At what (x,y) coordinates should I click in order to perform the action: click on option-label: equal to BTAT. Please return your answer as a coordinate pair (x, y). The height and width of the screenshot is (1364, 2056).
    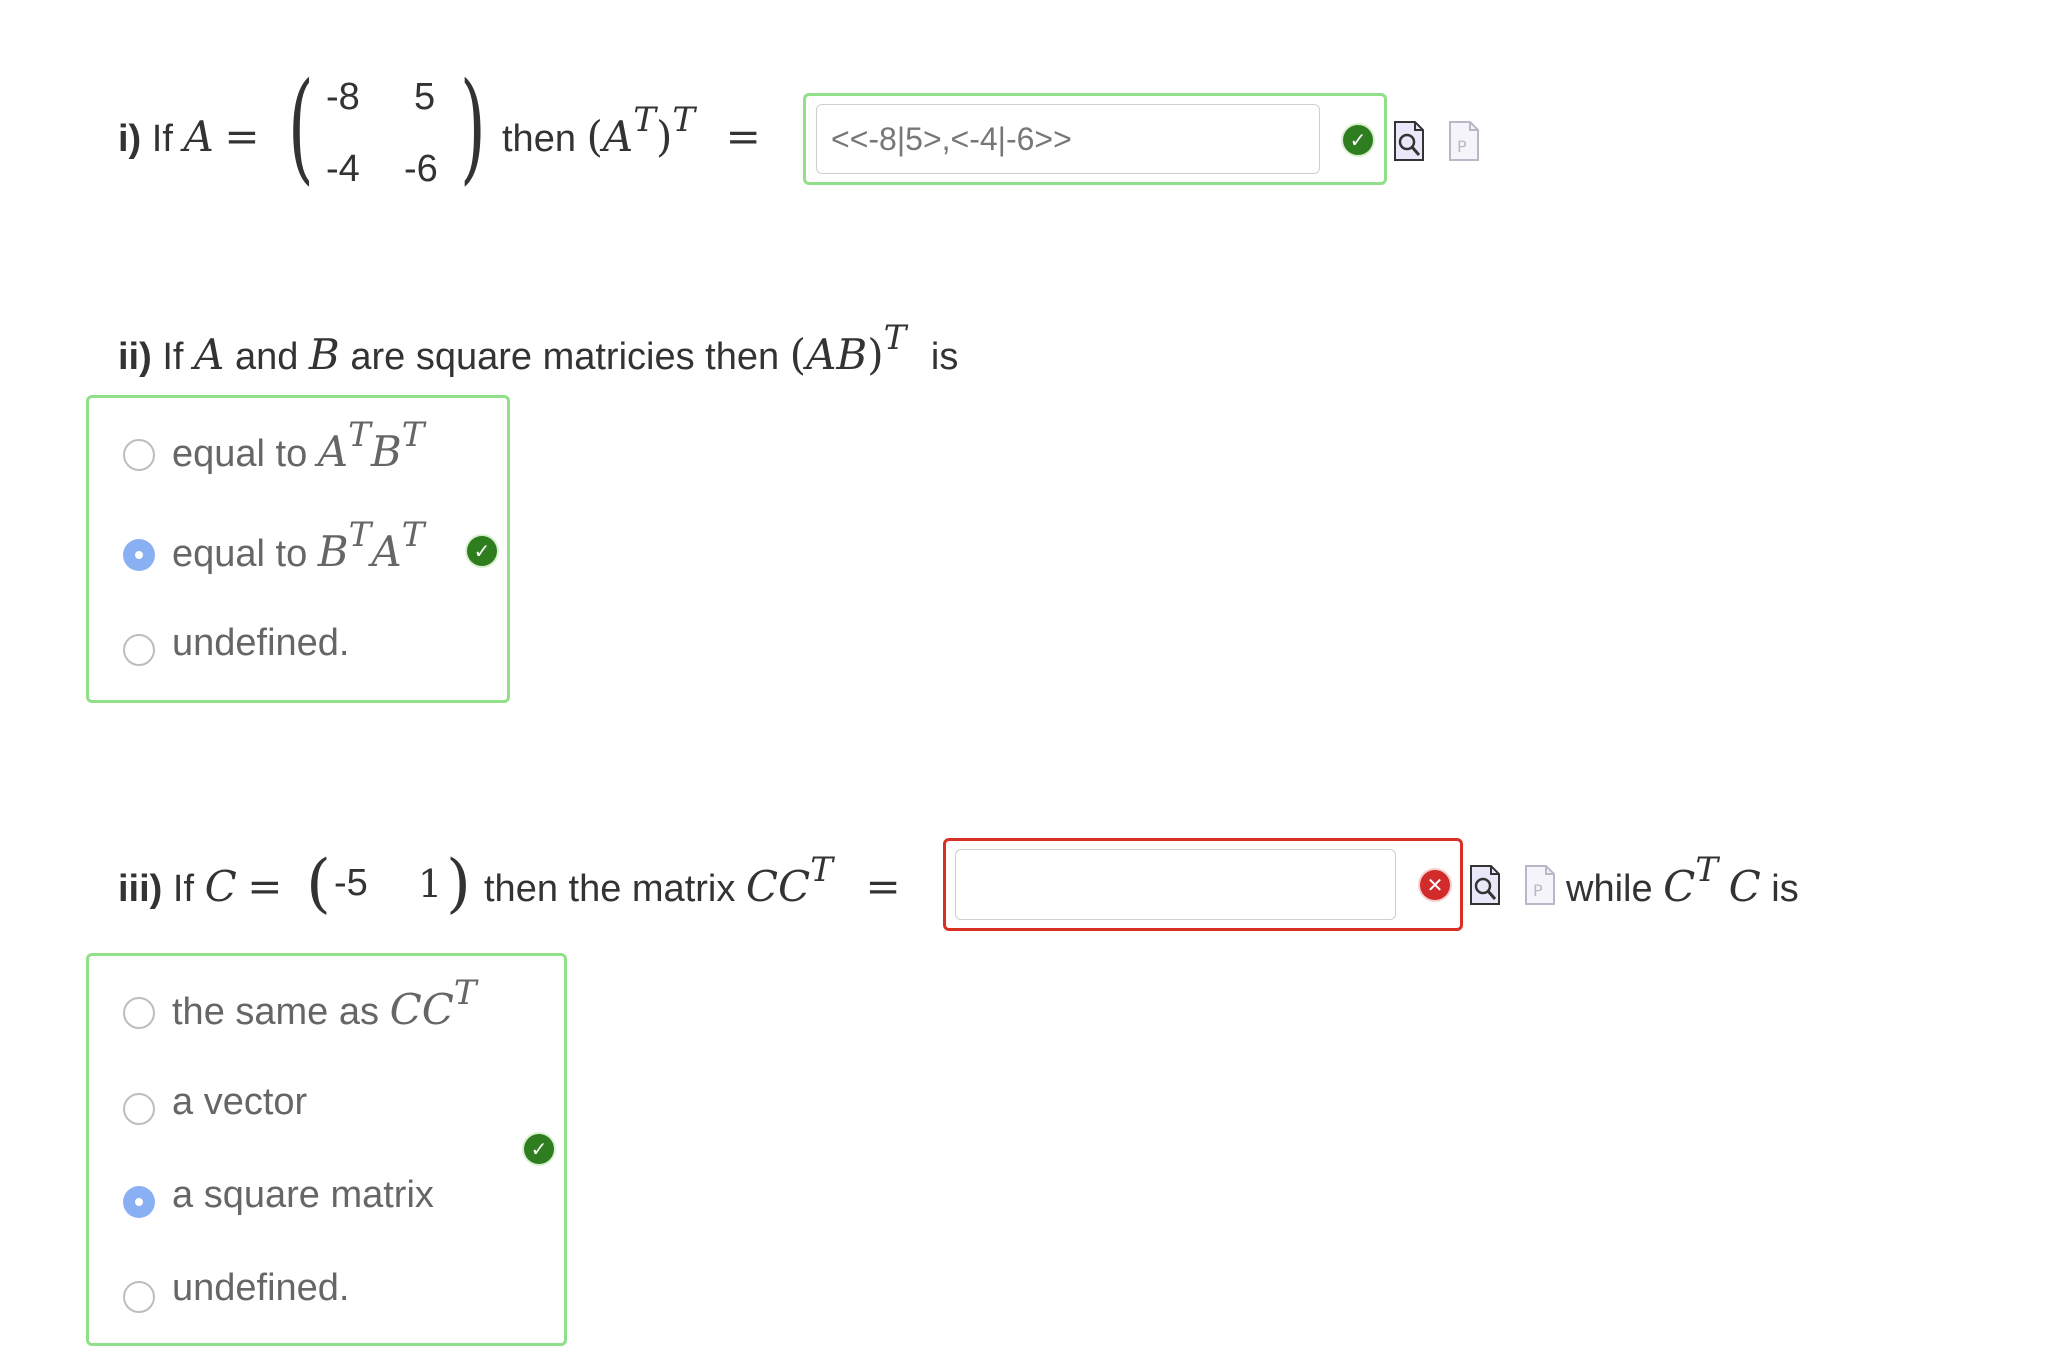
    Looking at the image, I should click on (298, 545).